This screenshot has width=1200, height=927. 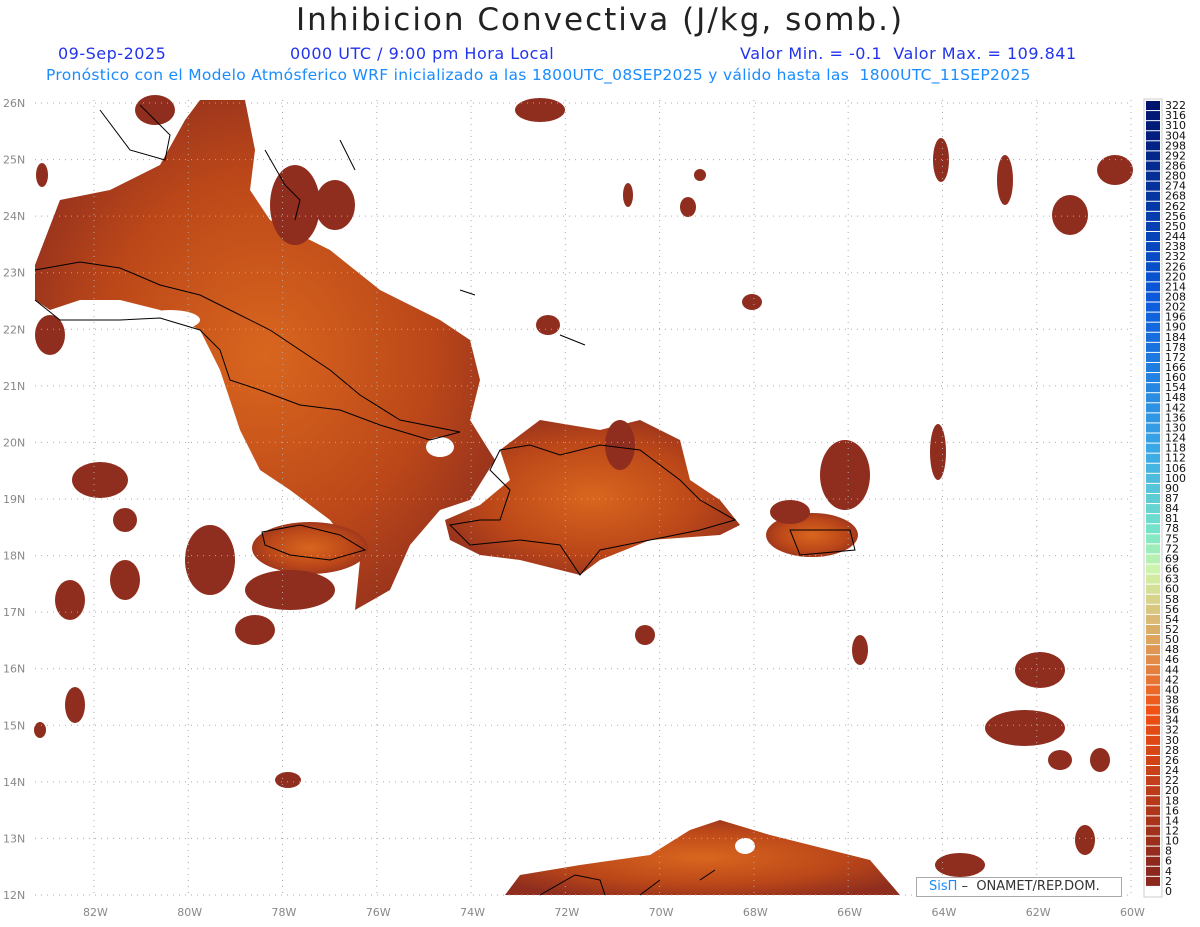 What do you see at coordinates (592, 497) in the screenshot?
I see `cin-region-hispaniola` at bounding box center [592, 497].